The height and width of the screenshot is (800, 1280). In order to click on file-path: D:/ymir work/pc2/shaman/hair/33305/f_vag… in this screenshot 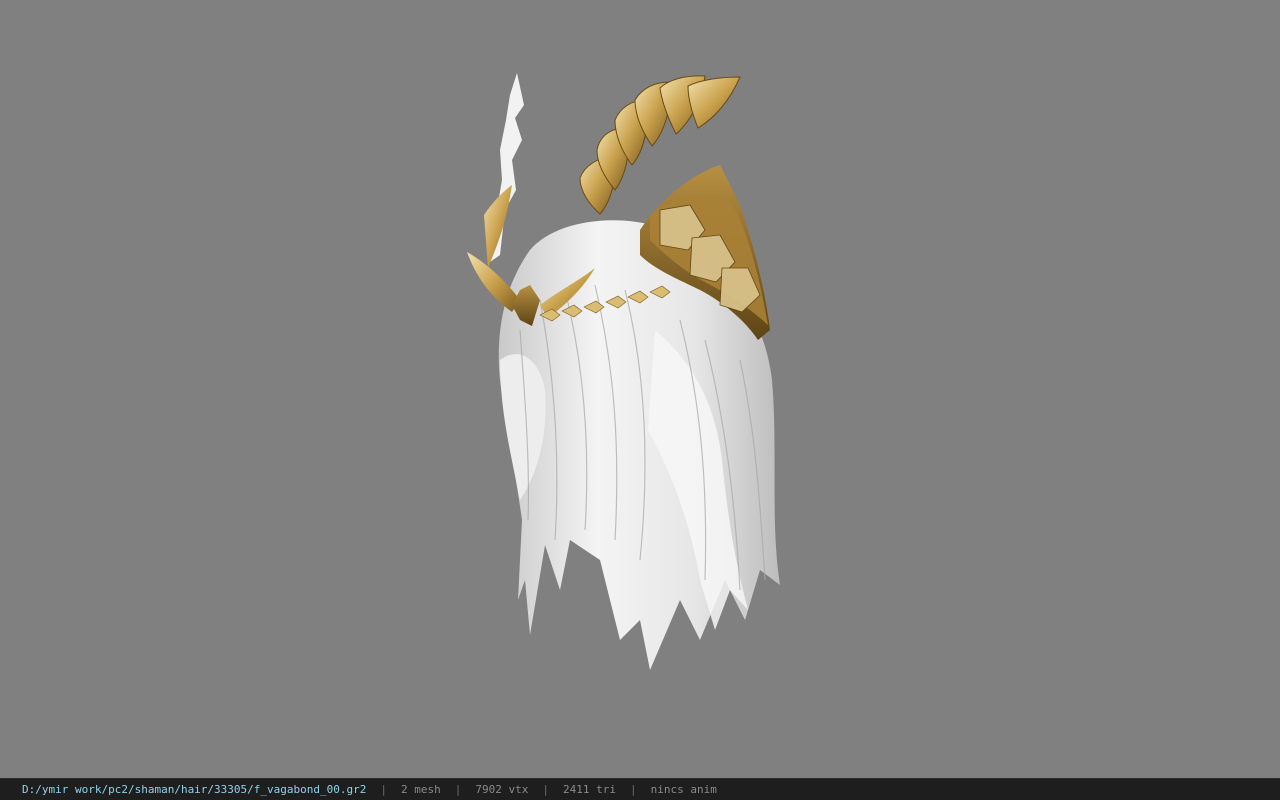, I will do `click(194, 789)`.